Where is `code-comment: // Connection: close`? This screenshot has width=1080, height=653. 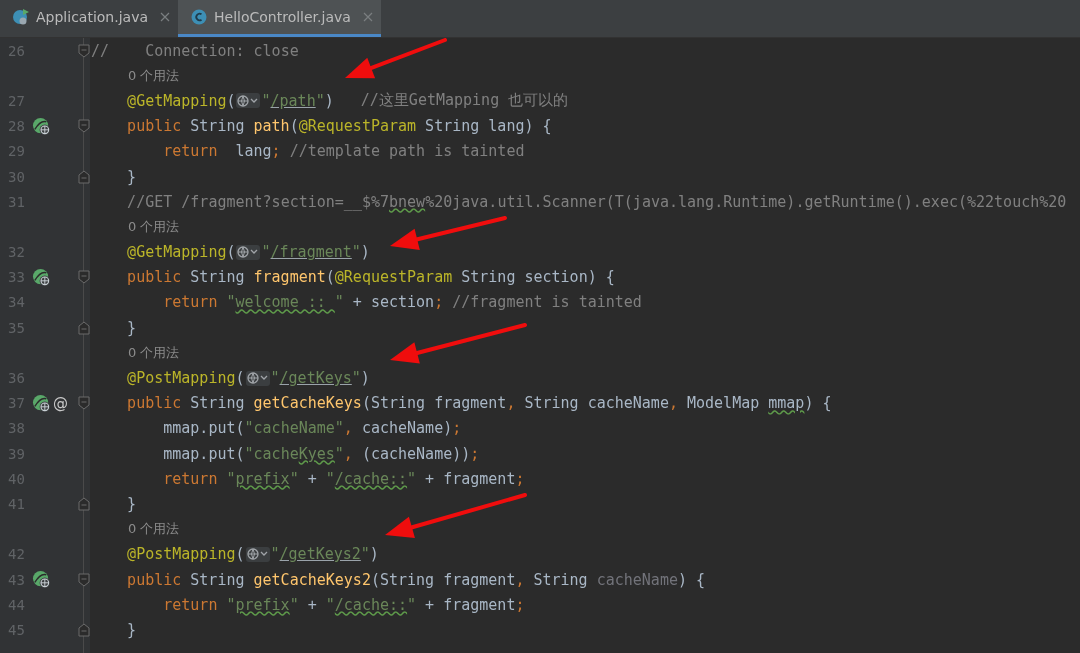 code-comment: // Connection: close is located at coordinates (195, 50).